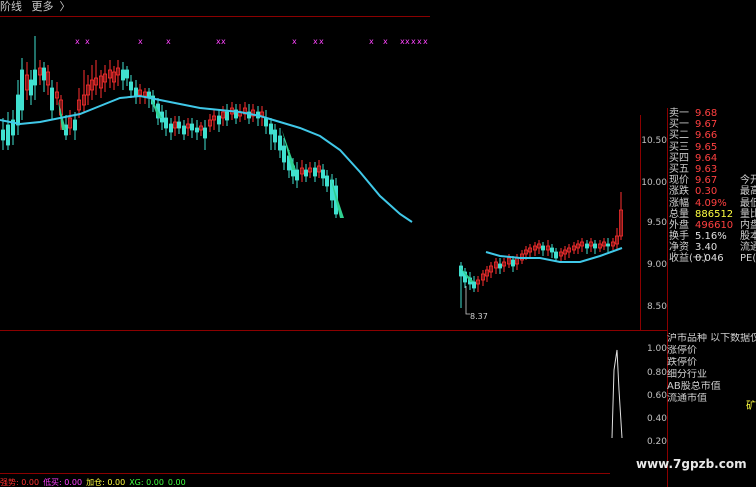 The width and height of the screenshot is (756, 487). I want to click on quote-row: 买二 9.66, so click(711, 135).